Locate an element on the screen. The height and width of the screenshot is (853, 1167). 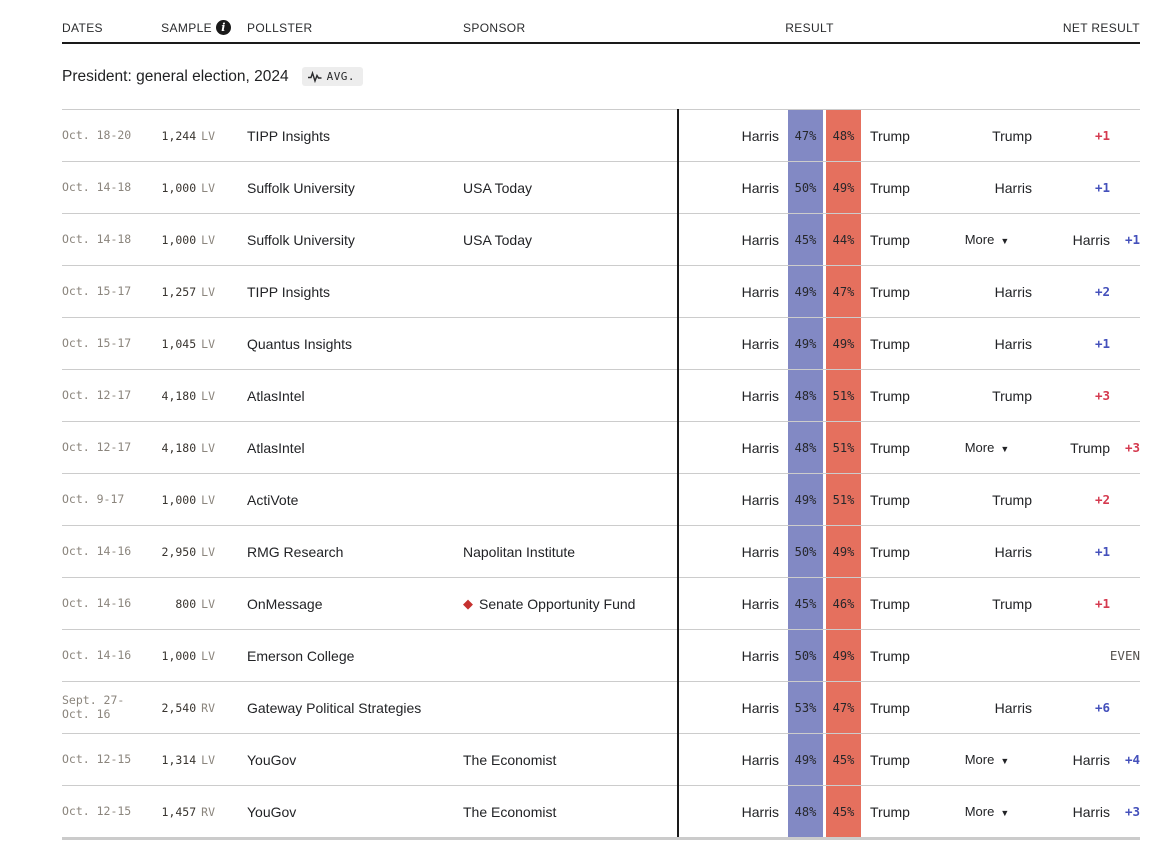
poll-sample: 1,244 LV is located at coordinates (186, 135).